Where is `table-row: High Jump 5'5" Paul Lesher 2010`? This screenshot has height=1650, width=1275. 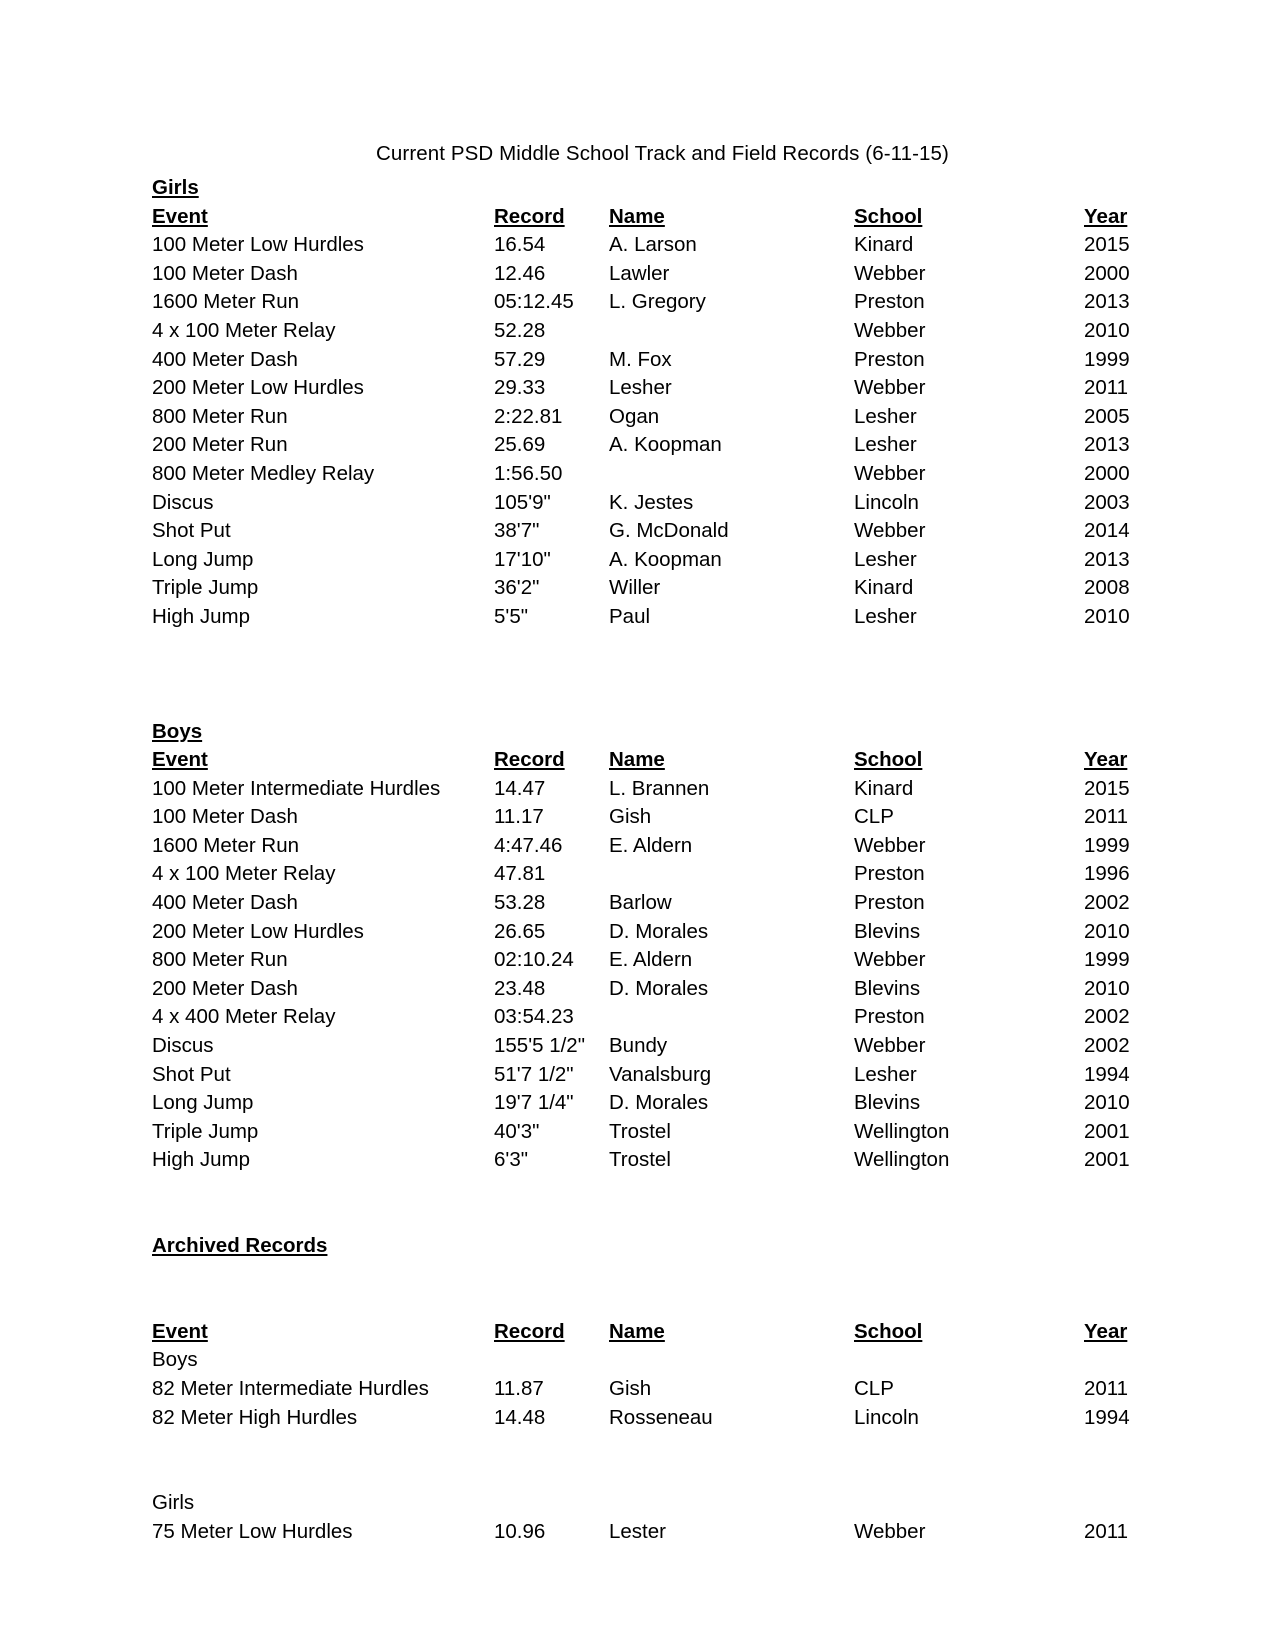
table-row: High Jump 5'5" Paul Lesher 2010 is located at coordinates (647, 617).